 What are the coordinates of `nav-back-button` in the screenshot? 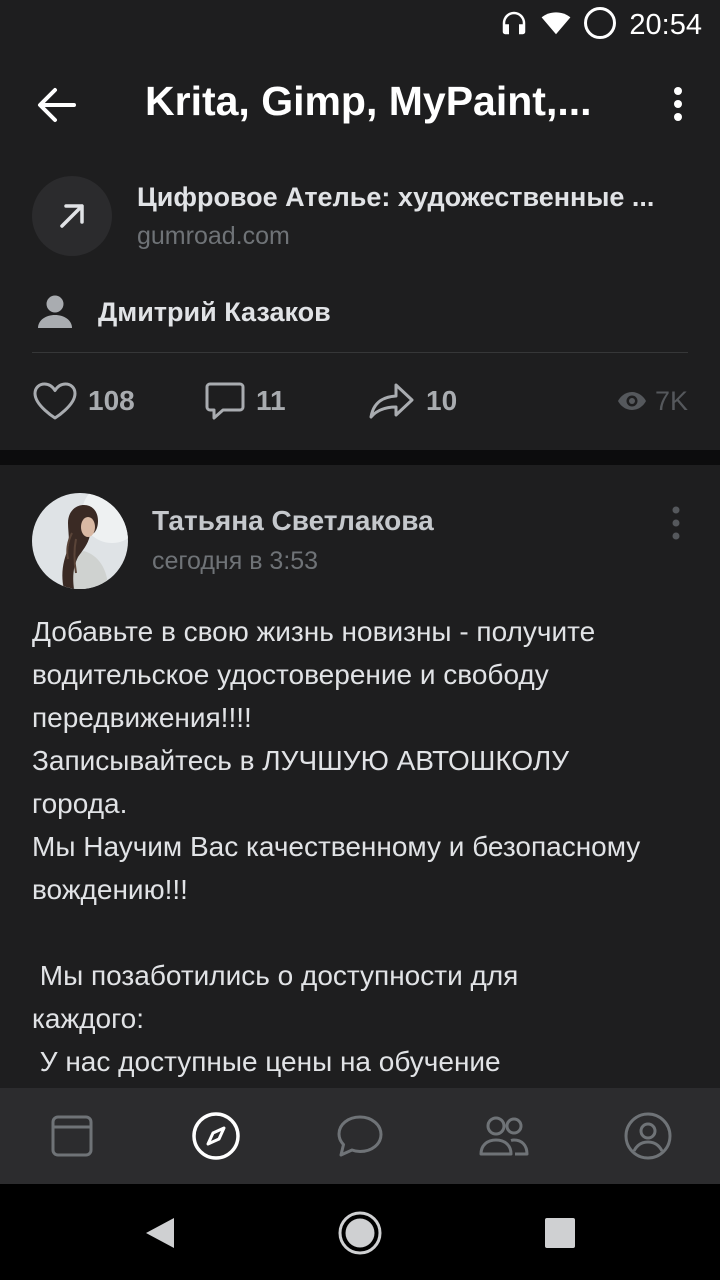 It's located at (160, 1233).